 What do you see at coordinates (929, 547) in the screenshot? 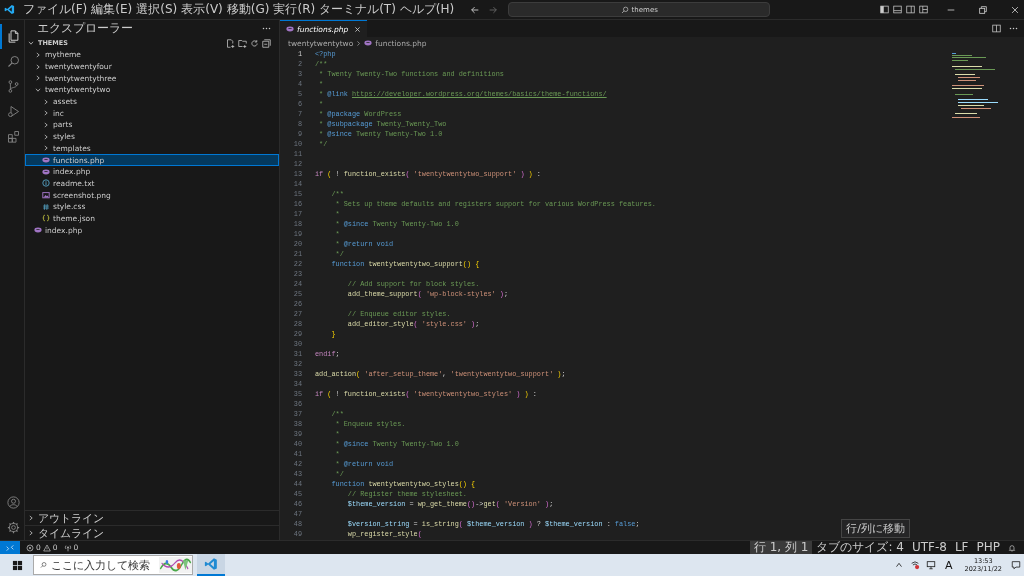
I see `status-item: UTF-8` at bounding box center [929, 547].